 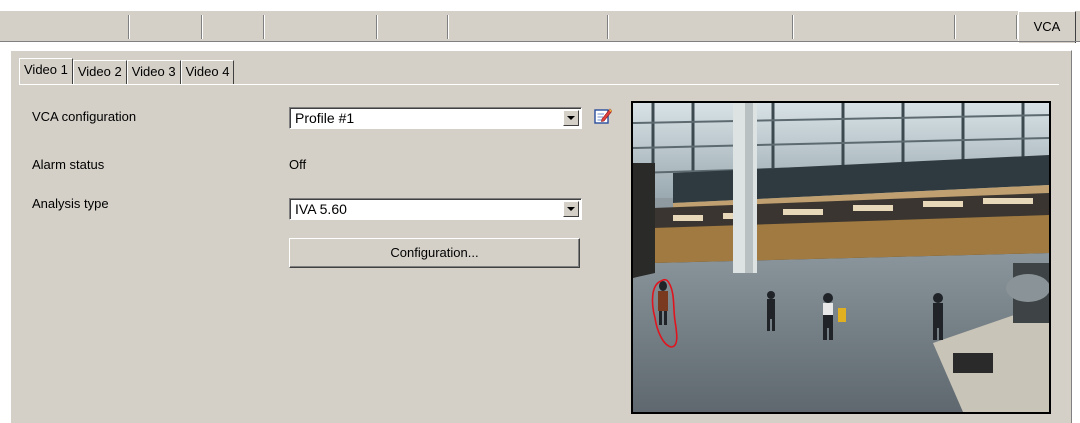 I want to click on tab-vca: VCA, so click(x=1047, y=27).